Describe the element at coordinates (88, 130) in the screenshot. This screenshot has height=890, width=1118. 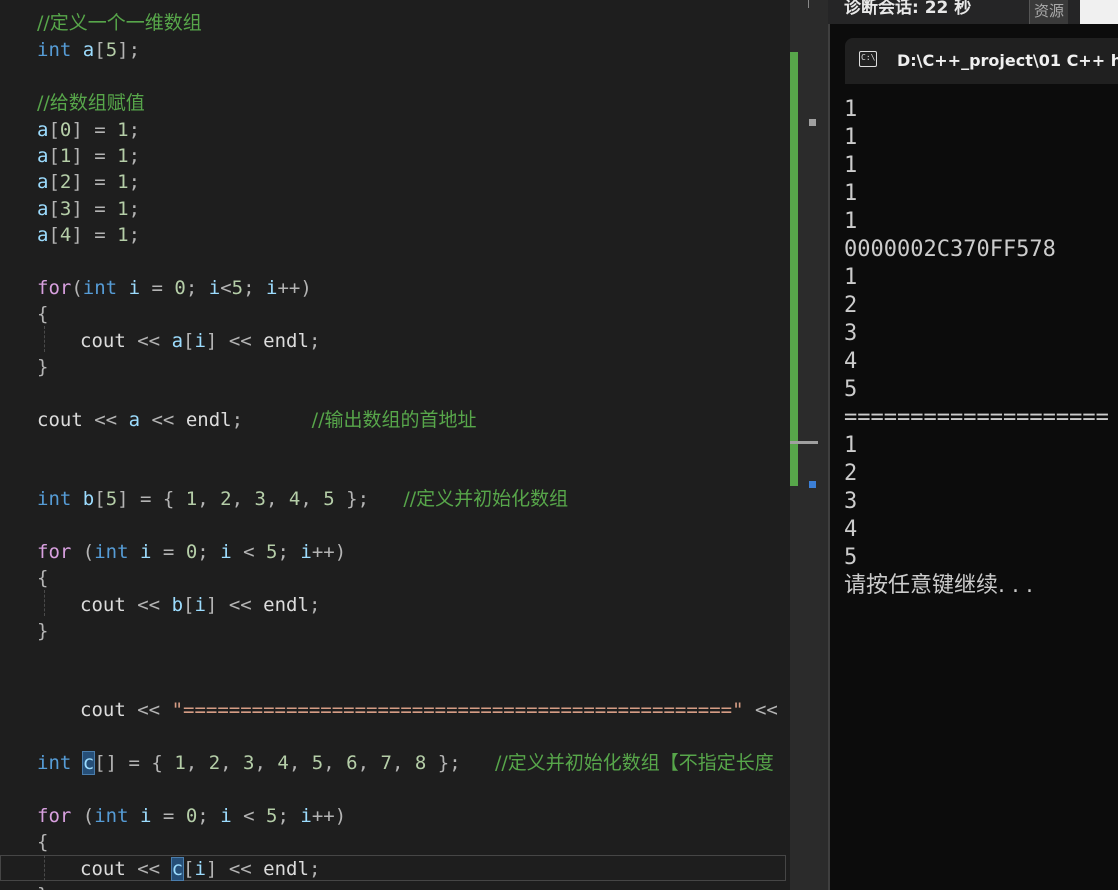
I see `code-line: a[0] = 1;` at that location.